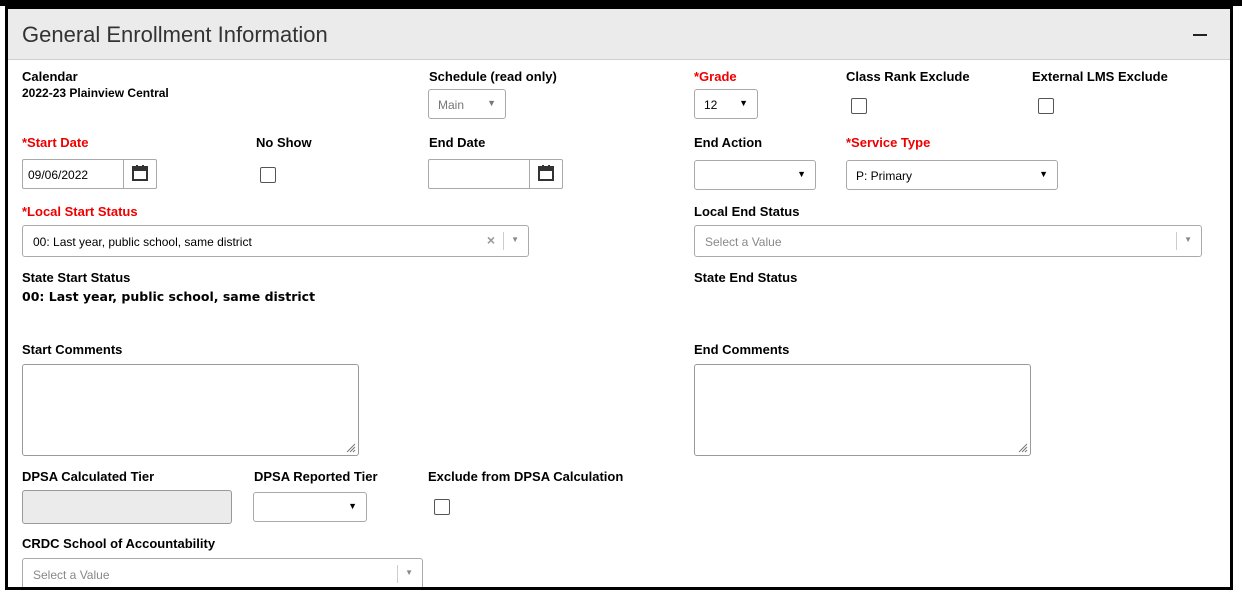 This screenshot has height=598, width=1242. What do you see at coordinates (948, 241) in the screenshot?
I see `local-end-status-combobox: Select a Value ▼` at bounding box center [948, 241].